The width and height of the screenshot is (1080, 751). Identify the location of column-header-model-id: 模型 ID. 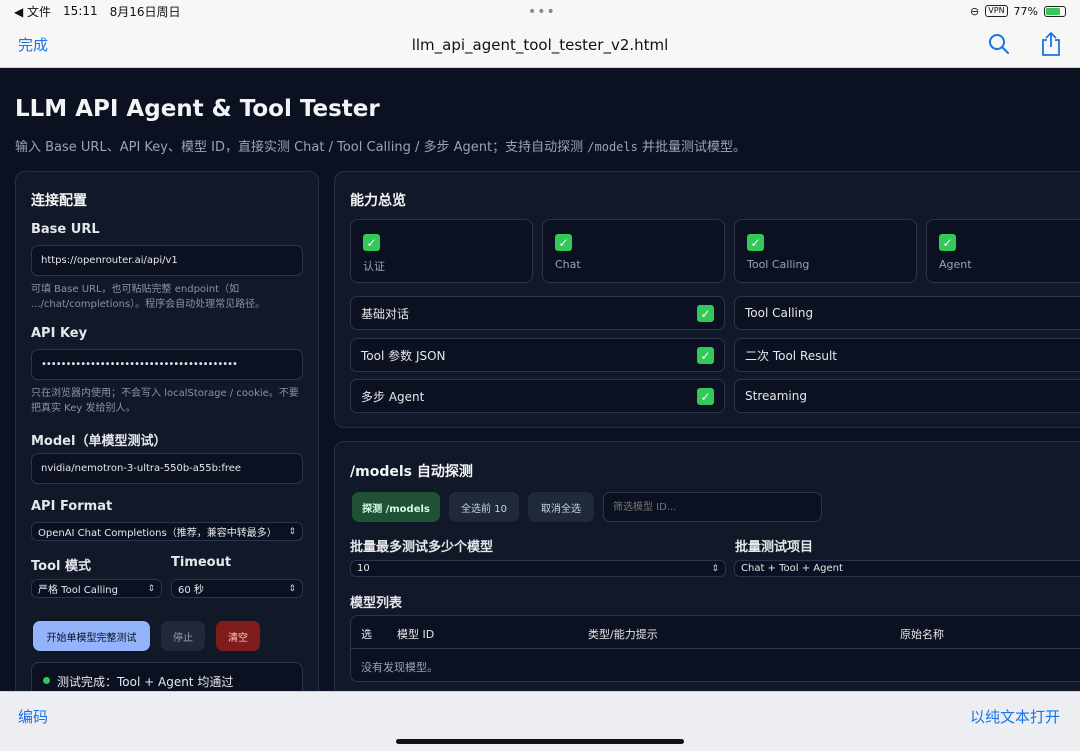
(416, 634).